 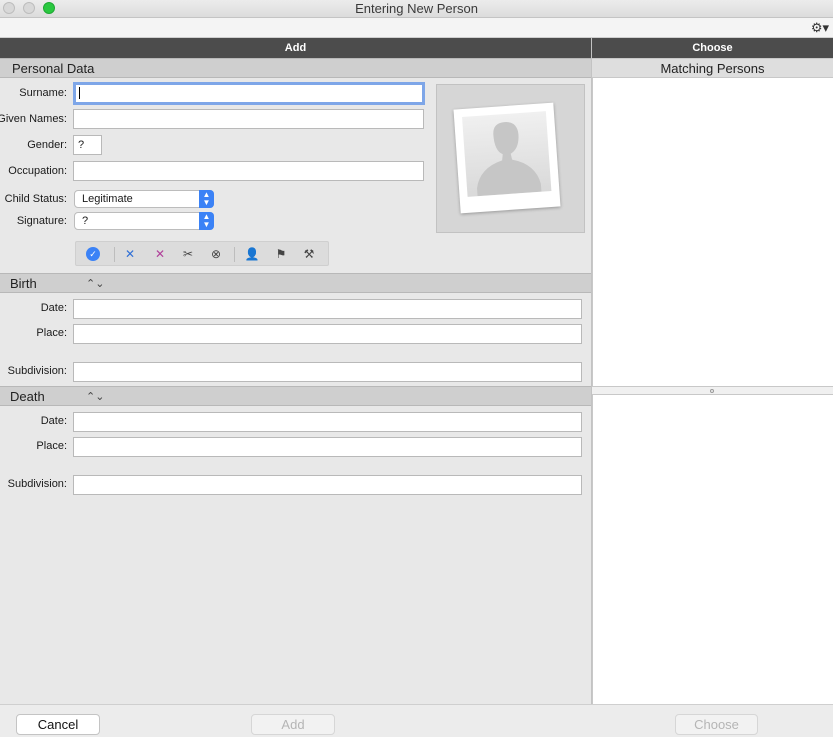 What do you see at coordinates (144, 199) in the screenshot?
I see `child-status-select: Legitimate ▲ ▼` at bounding box center [144, 199].